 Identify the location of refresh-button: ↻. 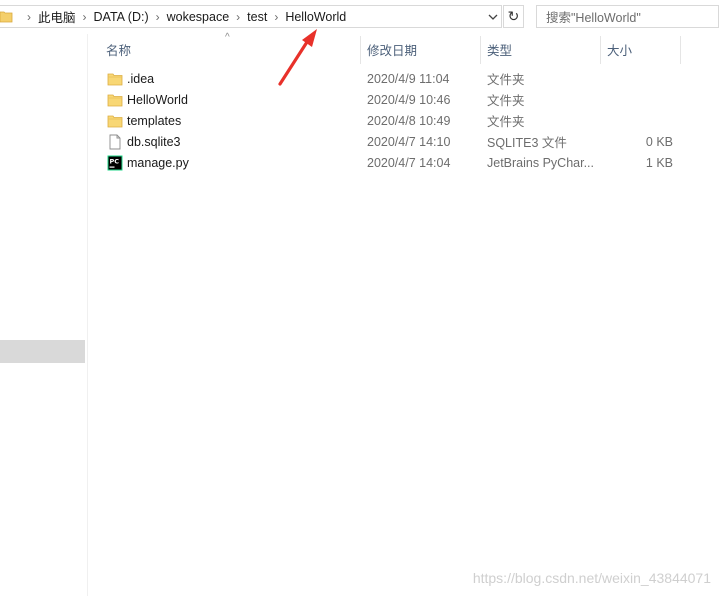
(513, 16).